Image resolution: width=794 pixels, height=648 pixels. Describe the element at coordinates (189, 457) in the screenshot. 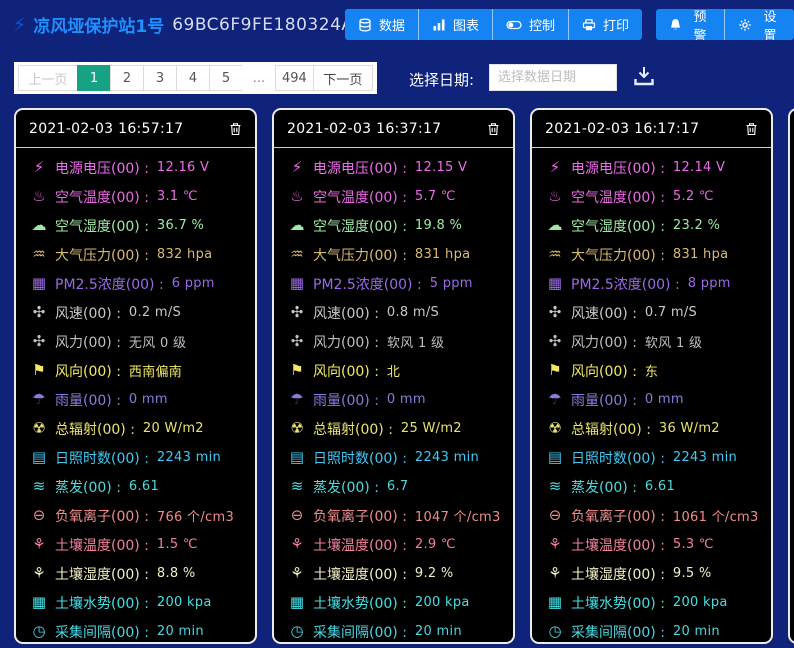

I see `metric-value: 2243 min` at that location.